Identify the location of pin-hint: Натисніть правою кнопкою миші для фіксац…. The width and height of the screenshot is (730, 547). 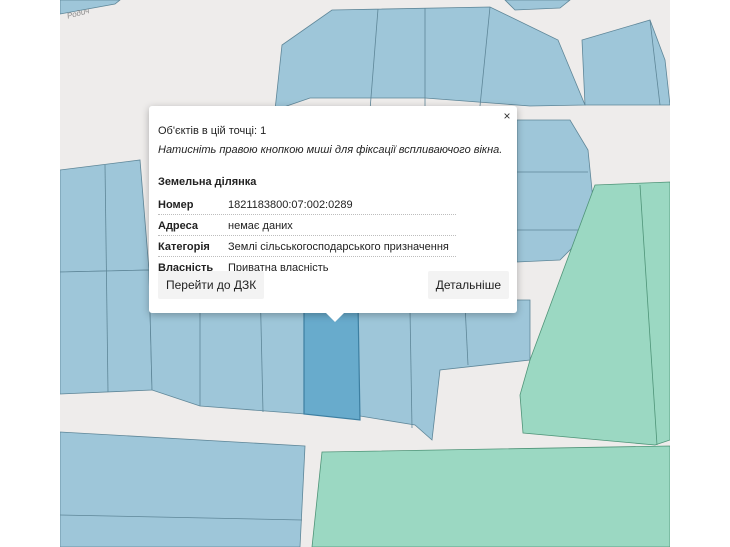
(330, 150).